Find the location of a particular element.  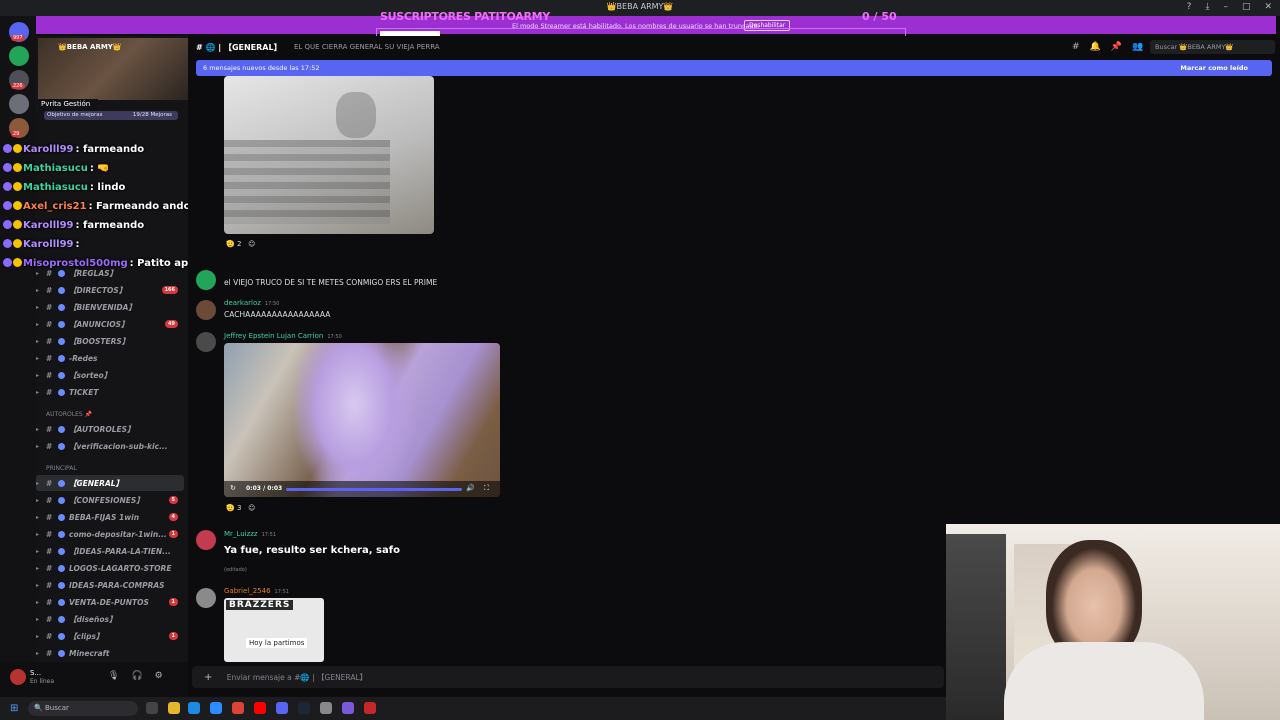

taskbar-search: 🔍 Buscar is located at coordinates (83, 708).